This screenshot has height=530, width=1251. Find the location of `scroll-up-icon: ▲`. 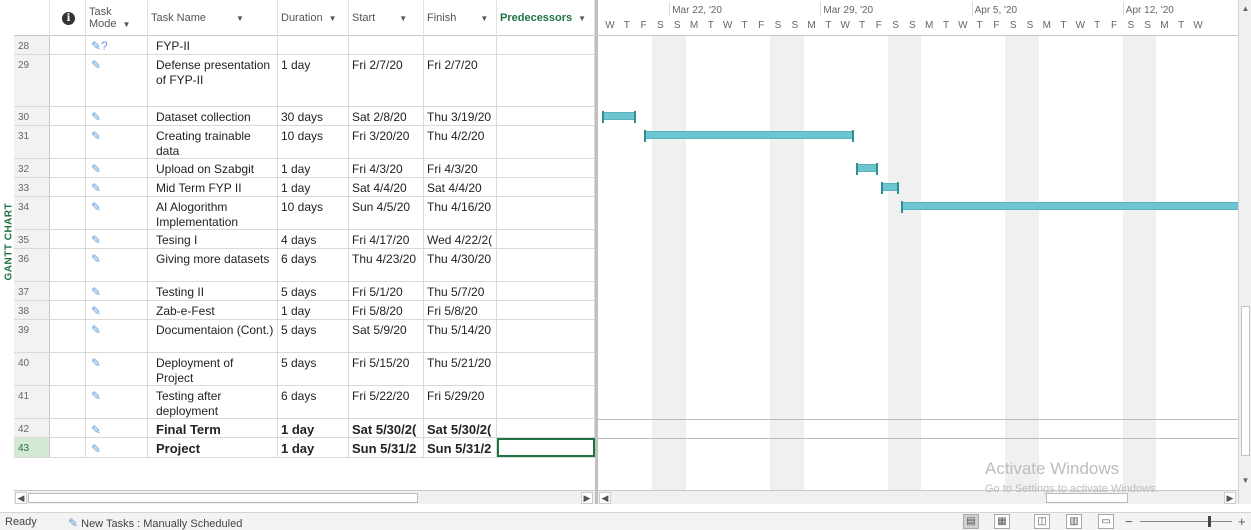

scroll-up-icon: ▲ is located at coordinates (1245, 8).